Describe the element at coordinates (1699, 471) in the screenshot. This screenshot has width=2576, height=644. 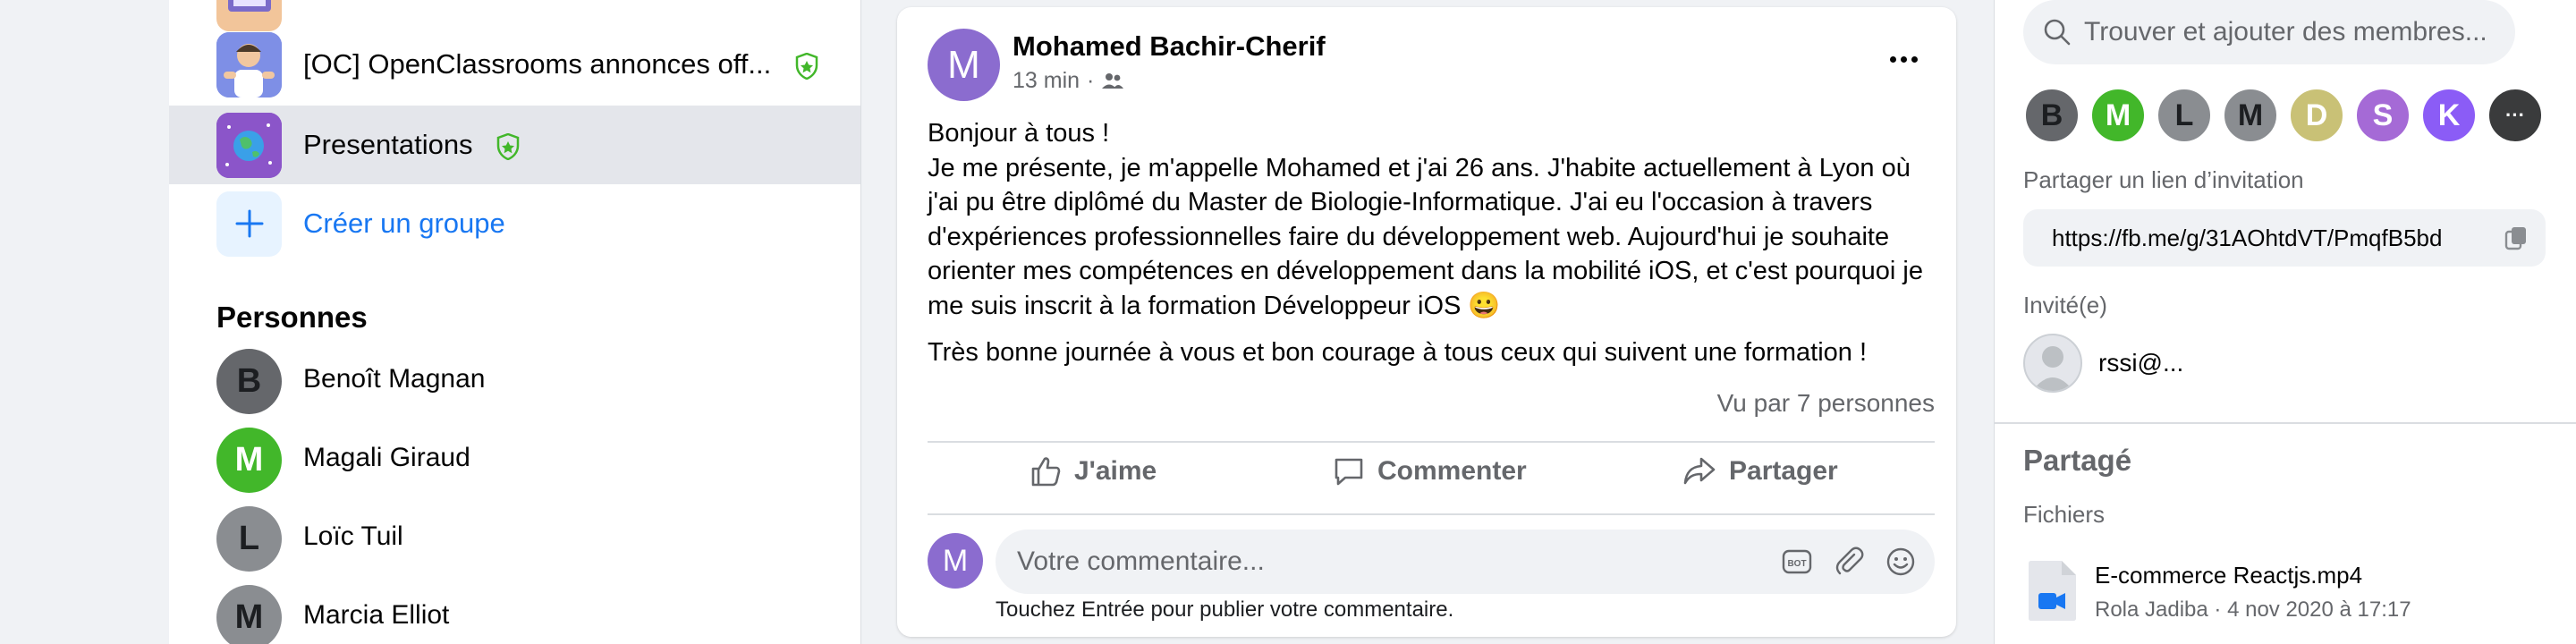
I see `share-icon` at that location.